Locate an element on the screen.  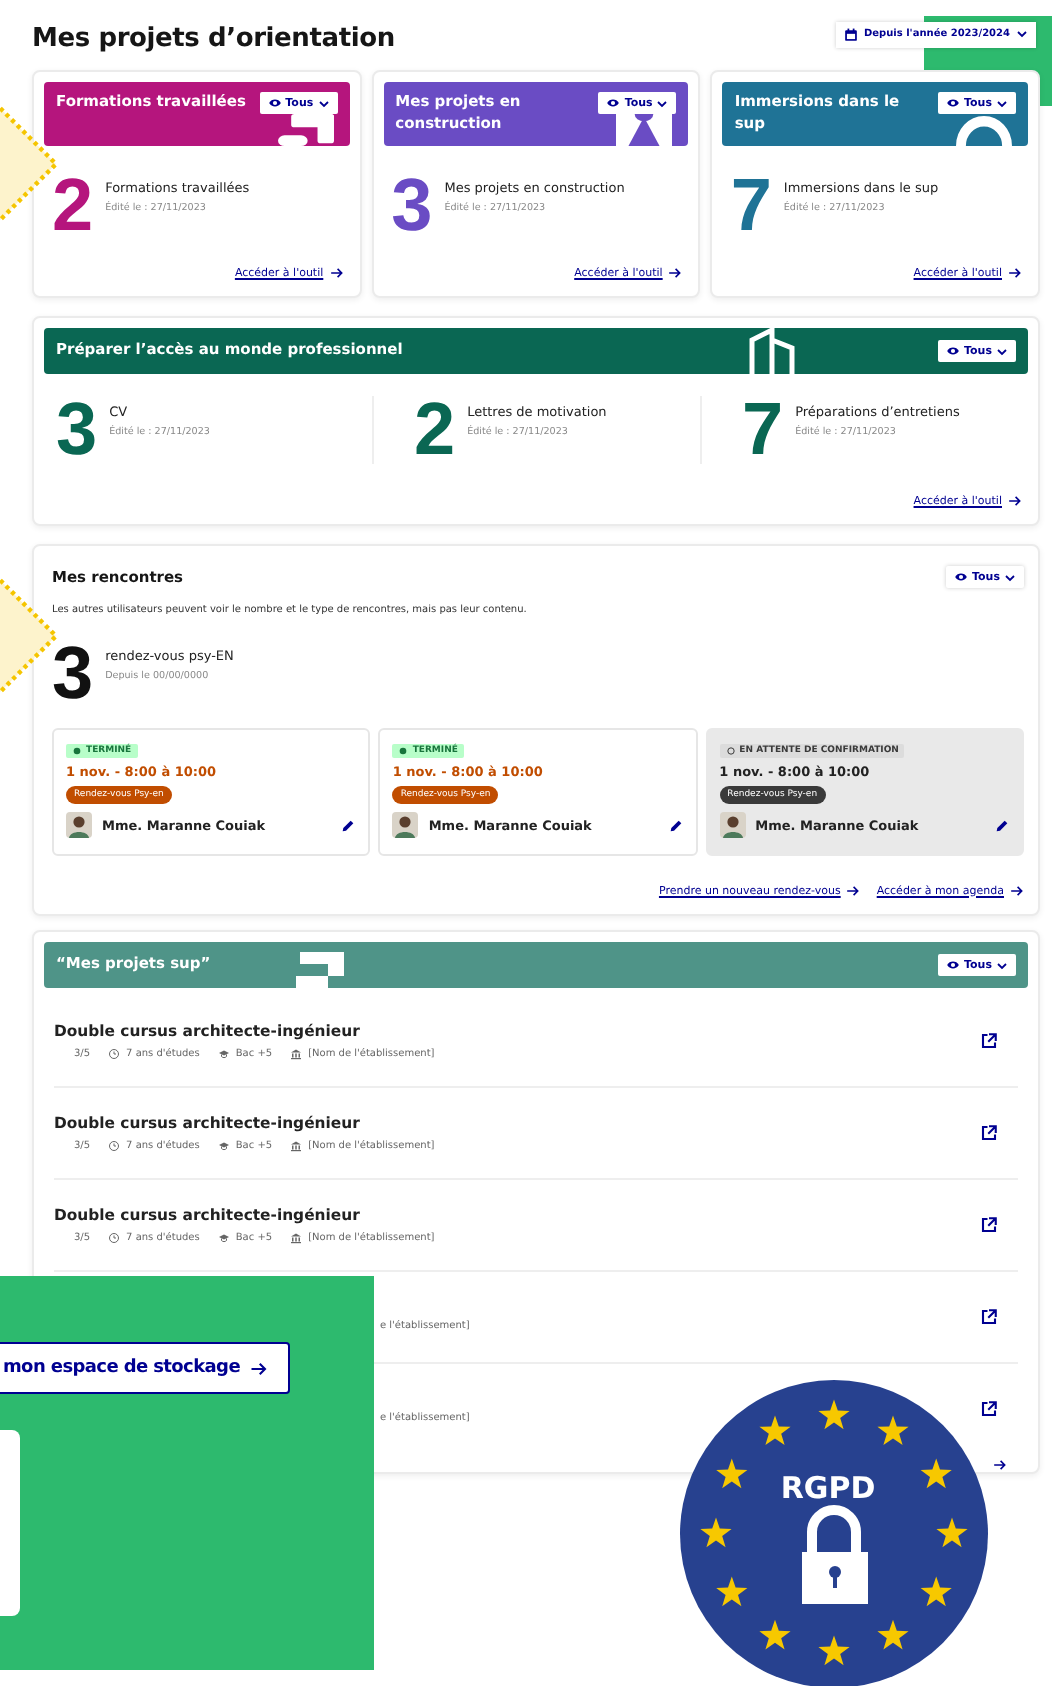
link-arrow-icon is located at coordinates (1000, 1465).